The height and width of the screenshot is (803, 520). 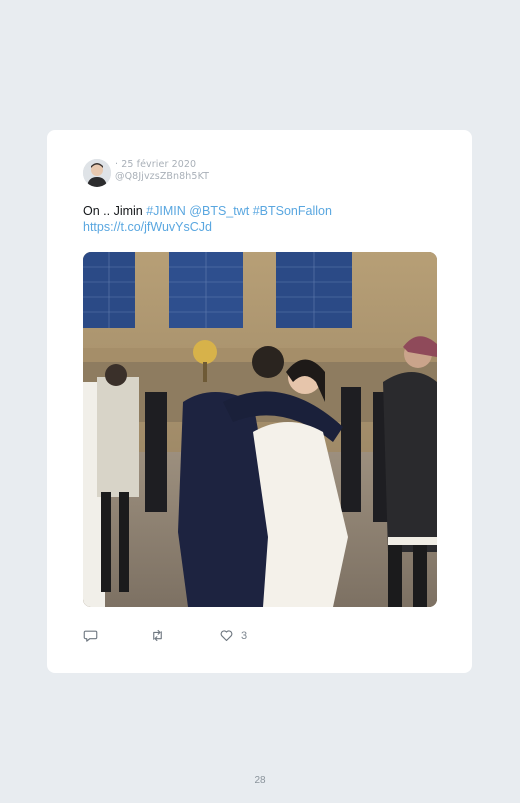 What do you see at coordinates (115, 211) in the screenshot?
I see `tweet-body: On .. Jimin` at bounding box center [115, 211].